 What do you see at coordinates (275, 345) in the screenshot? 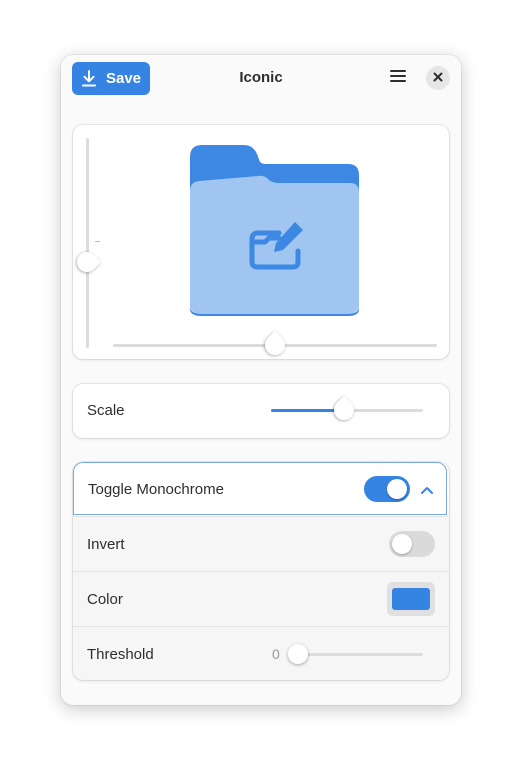
I see `horizontal-offset-slider-handle` at bounding box center [275, 345].